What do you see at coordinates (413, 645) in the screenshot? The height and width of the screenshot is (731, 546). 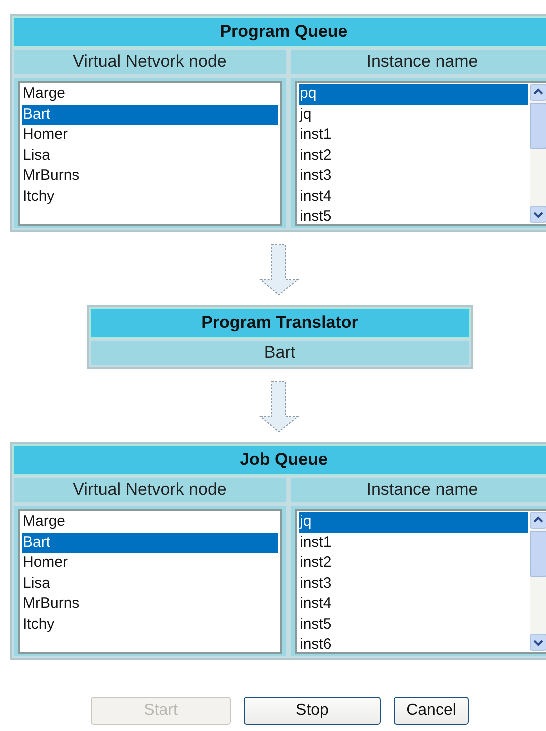 I see `list-item: inst6` at bounding box center [413, 645].